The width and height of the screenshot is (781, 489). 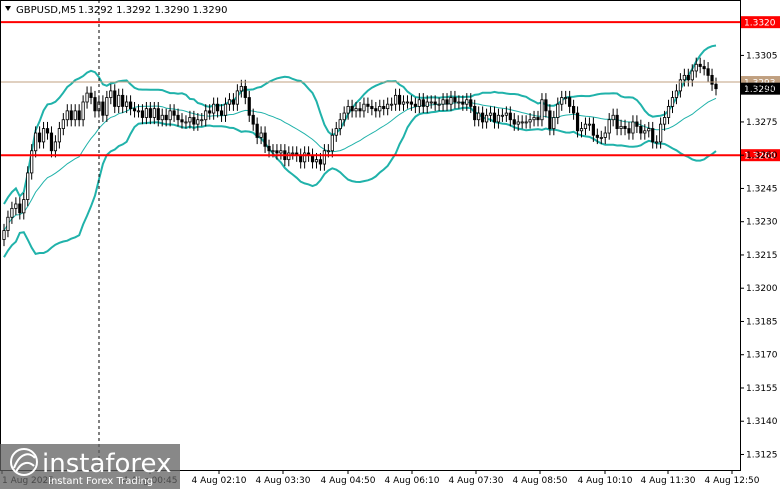 What do you see at coordinates (762, 90) in the screenshot?
I see `y-tick-label: 1.3290` at bounding box center [762, 90].